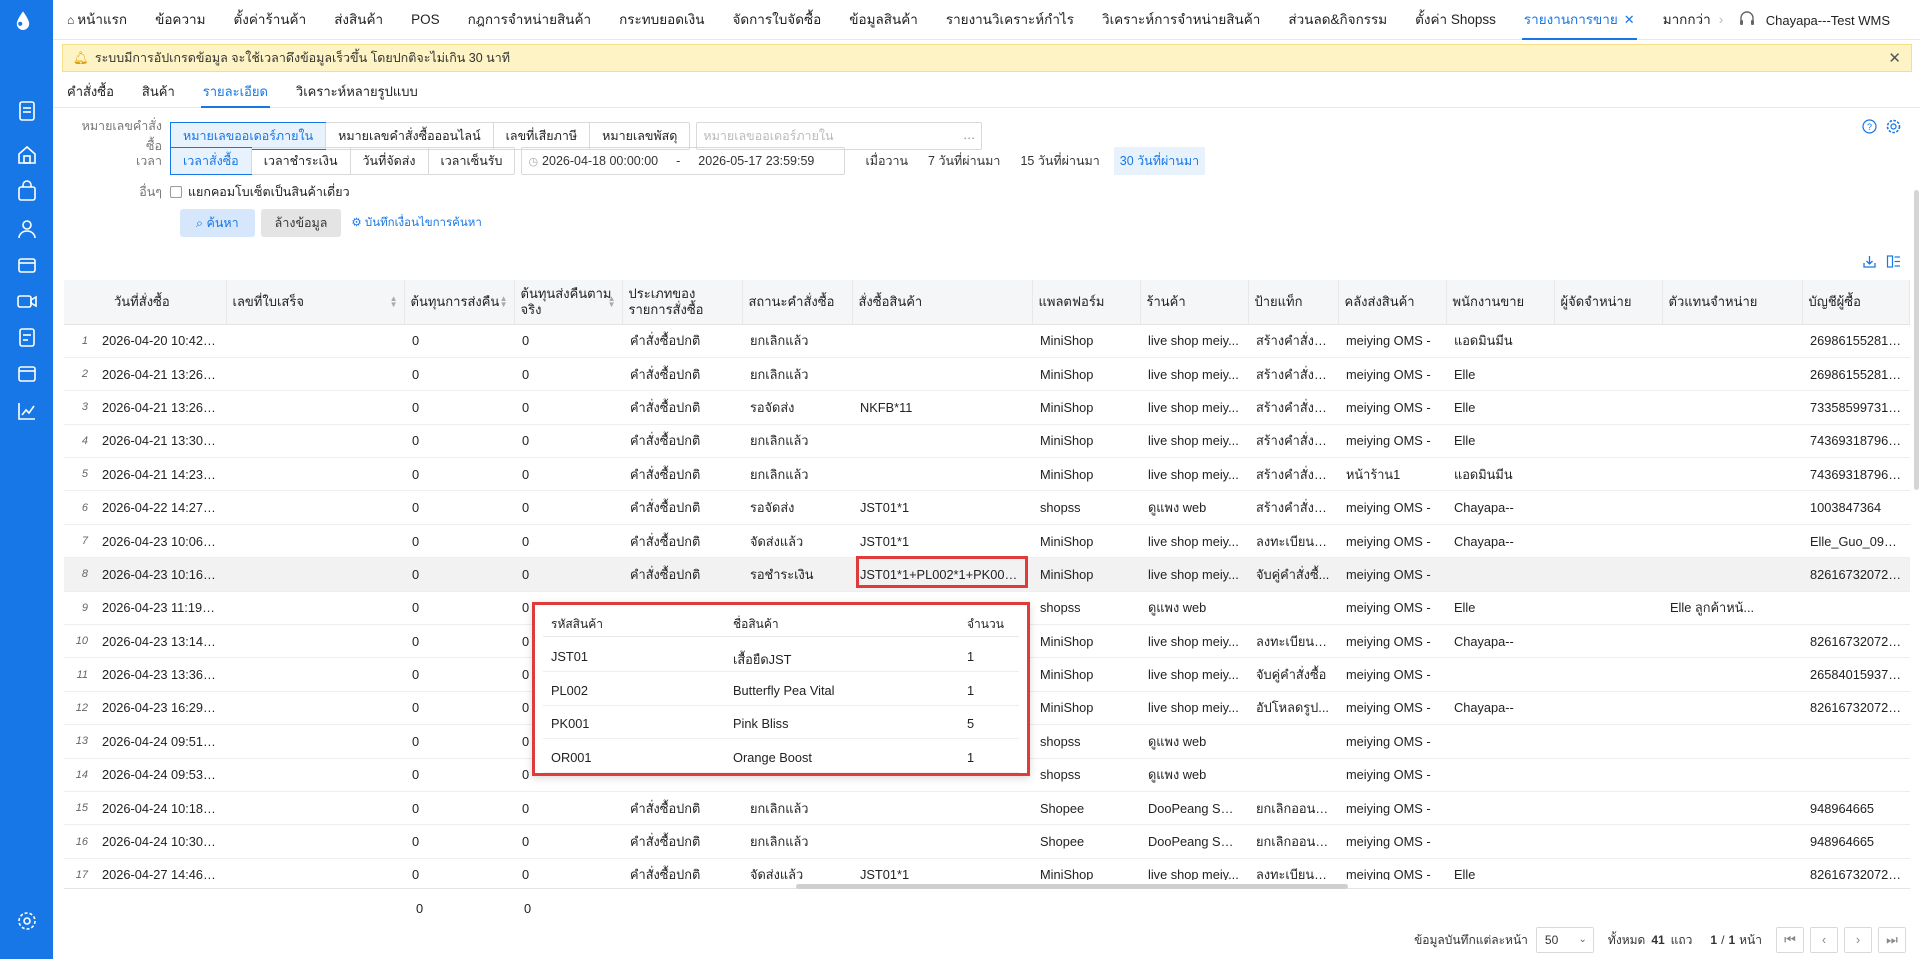  What do you see at coordinates (357, 92) in the screenshot?
I see `tab-multi-analysis: วิเคราะห์หลายรูปแบบ` at bounding box center [357, 92].